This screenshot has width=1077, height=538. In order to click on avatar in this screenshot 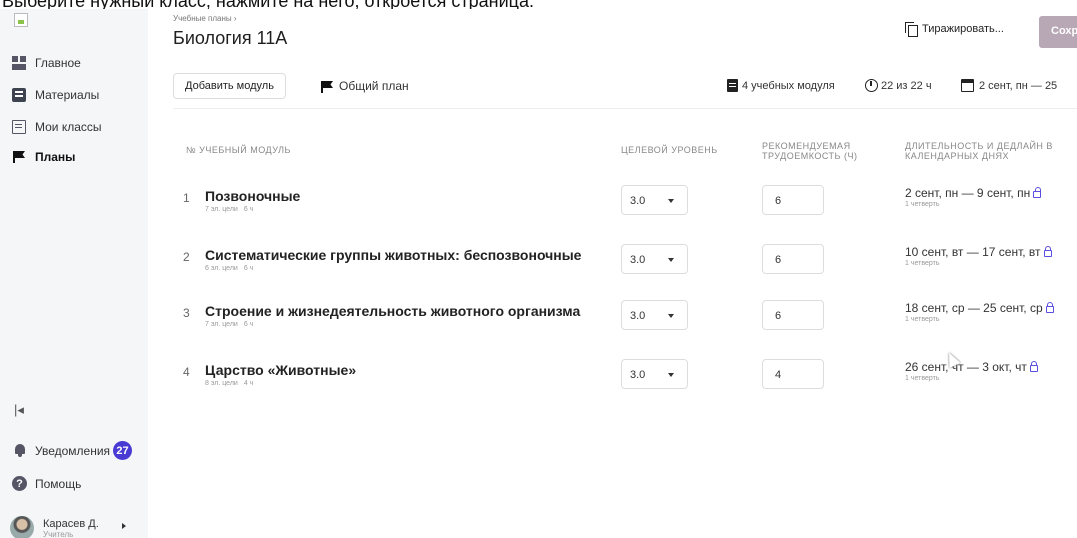, I will do `click(22, 527)`.